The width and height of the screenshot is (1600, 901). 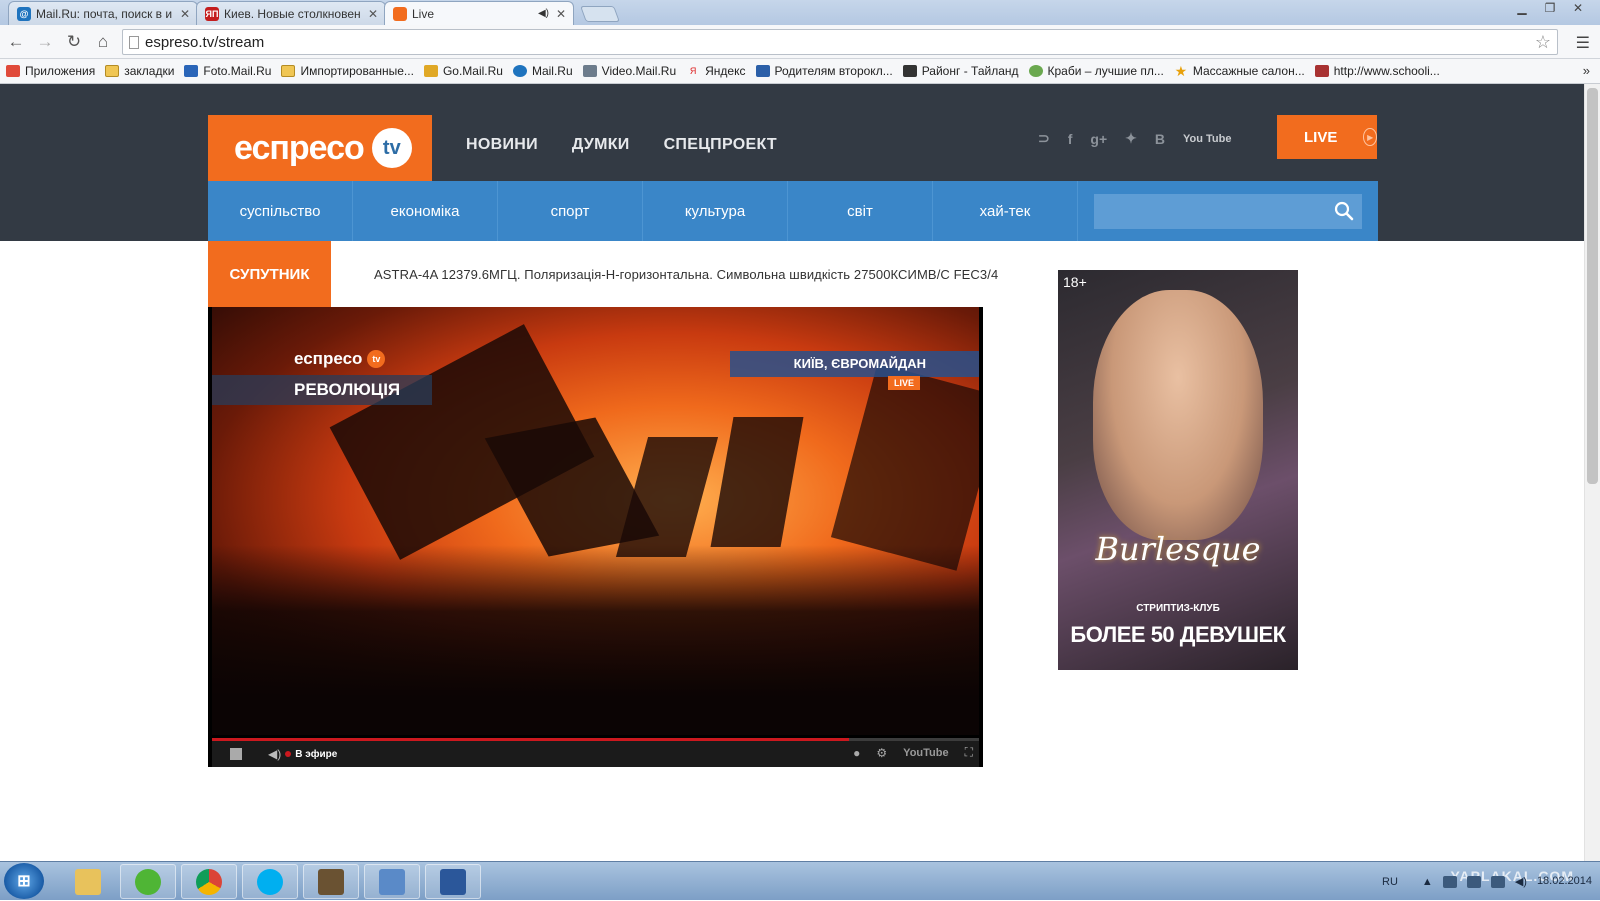 What do you see at coordinates (74, 42) in the screenshot?
I see `reload-icon: ↻` at bounding box center [74, 42].